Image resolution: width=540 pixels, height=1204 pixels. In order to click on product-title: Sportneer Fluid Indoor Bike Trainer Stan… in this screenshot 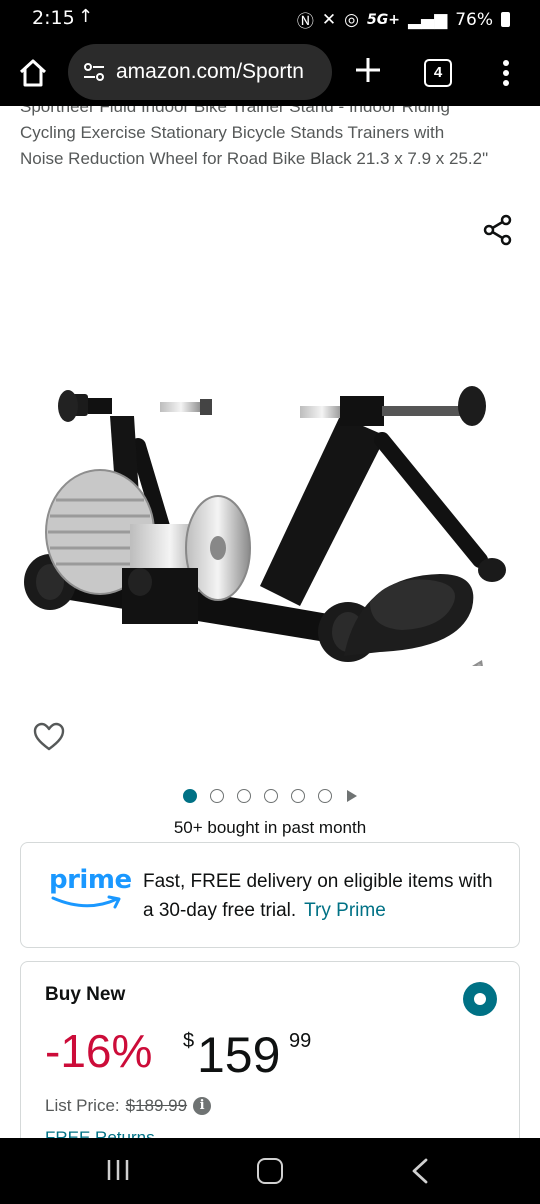, I will do `click(255, 139)`.